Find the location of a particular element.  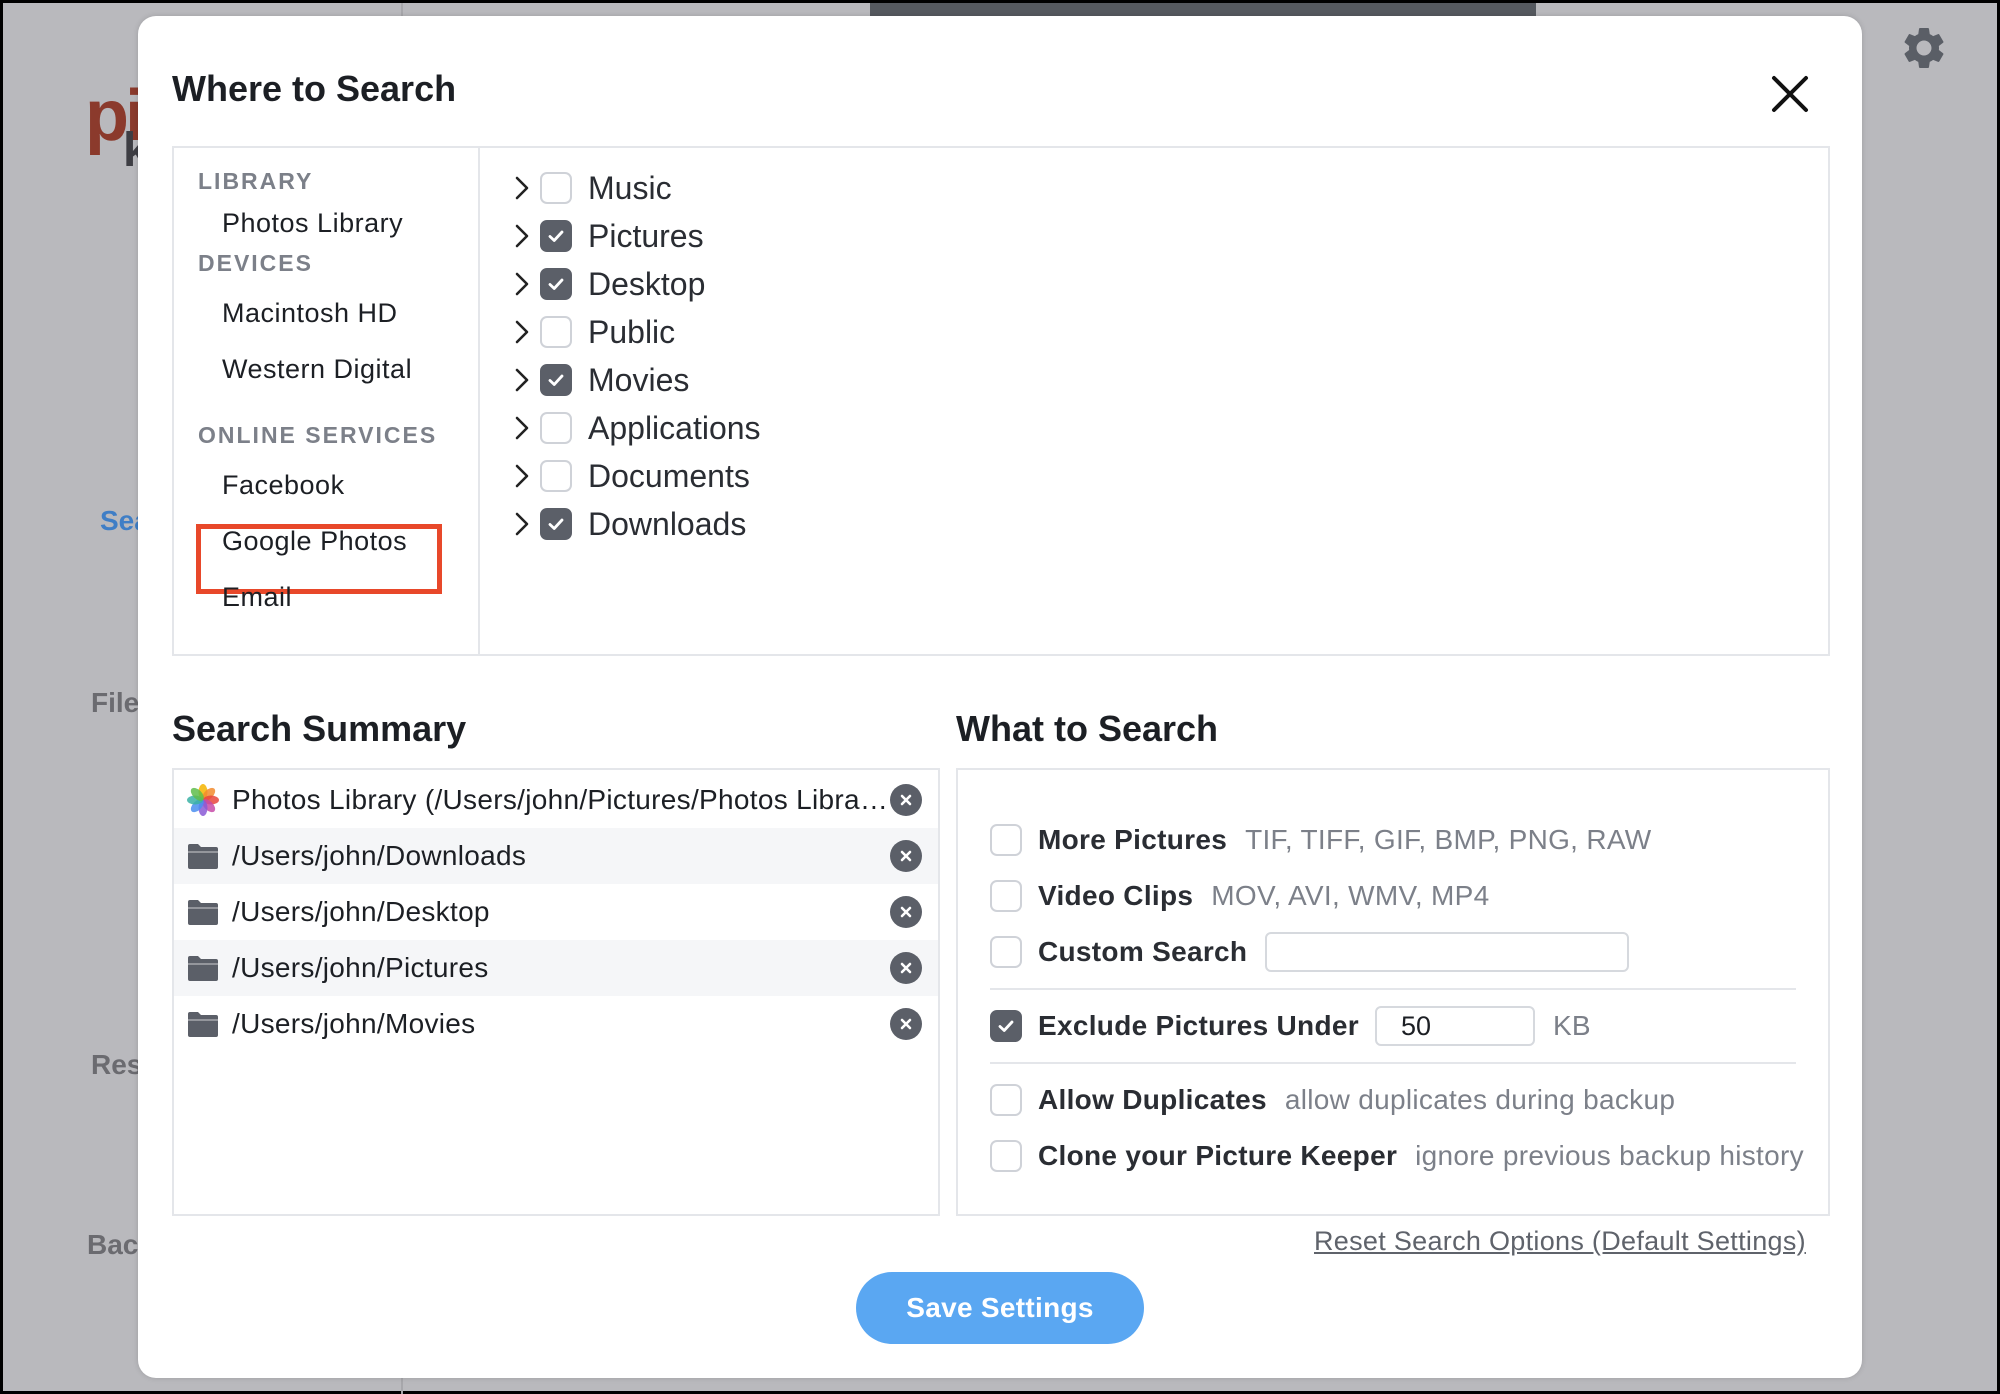

gear-icon is located at coordinates (1924, 48).